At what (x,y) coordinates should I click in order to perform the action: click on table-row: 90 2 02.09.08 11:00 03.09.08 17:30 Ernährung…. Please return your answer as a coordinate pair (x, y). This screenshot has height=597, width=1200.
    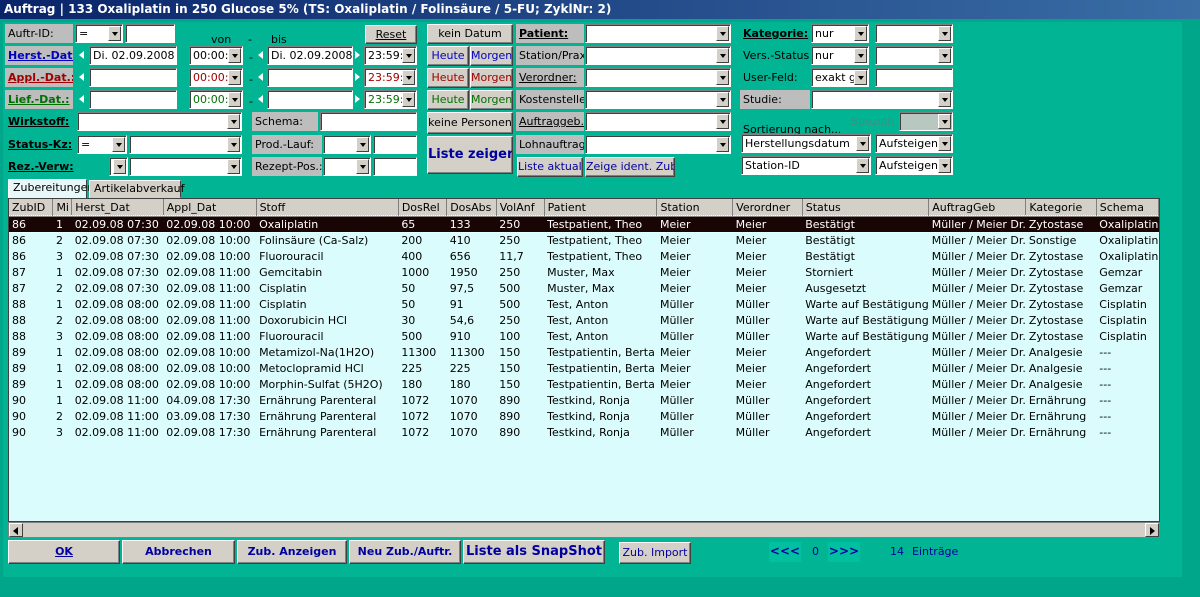
    Looking at the image, I should click on (584, 416).